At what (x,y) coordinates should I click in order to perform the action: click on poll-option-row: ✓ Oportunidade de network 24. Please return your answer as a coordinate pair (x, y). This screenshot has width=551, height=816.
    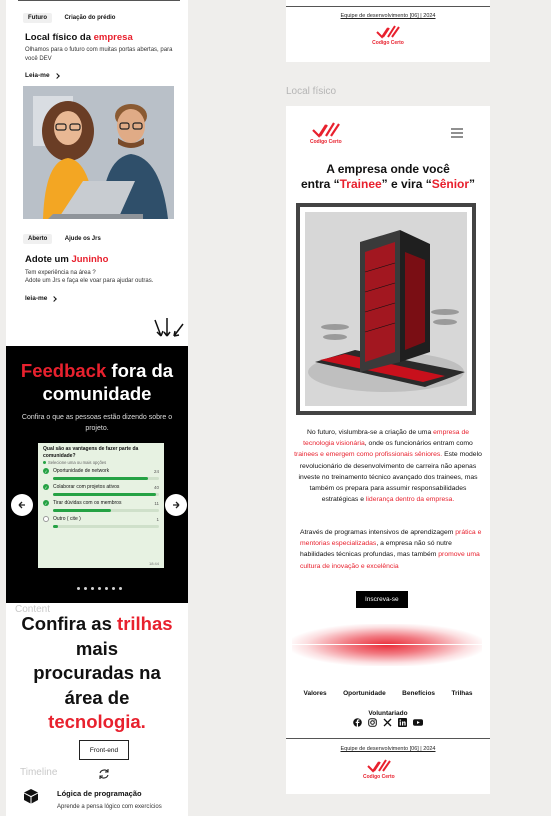
    Looking at the image, I should click on (101, 471).